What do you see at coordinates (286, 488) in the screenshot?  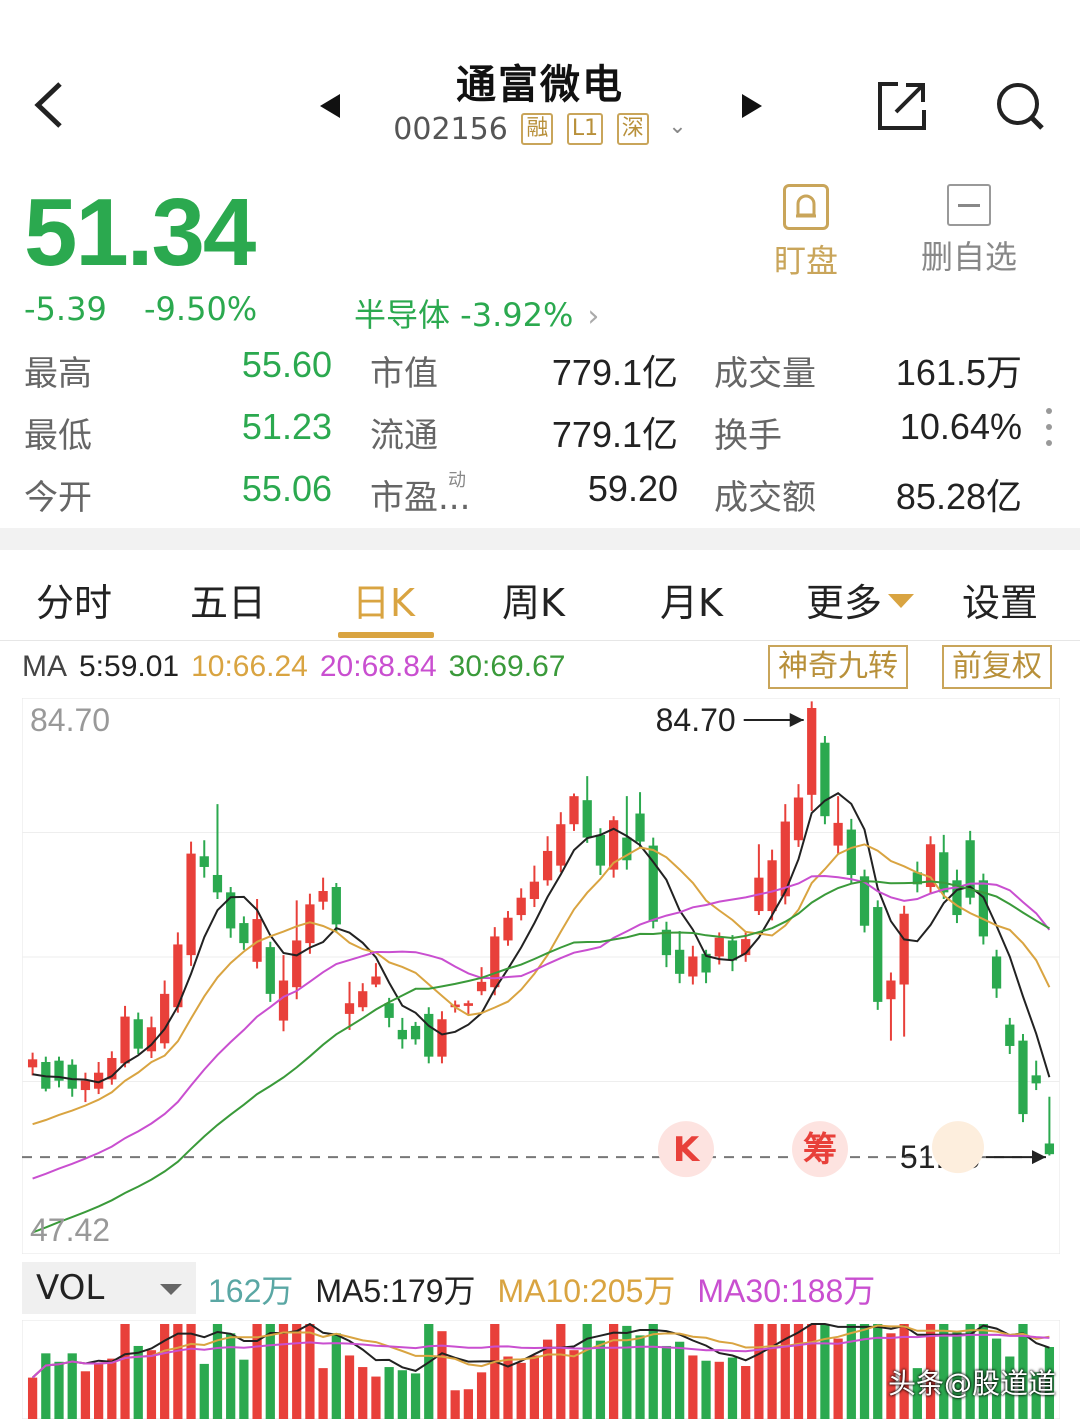 I see `open-value: 55.06` at bounding box center [286, 488].